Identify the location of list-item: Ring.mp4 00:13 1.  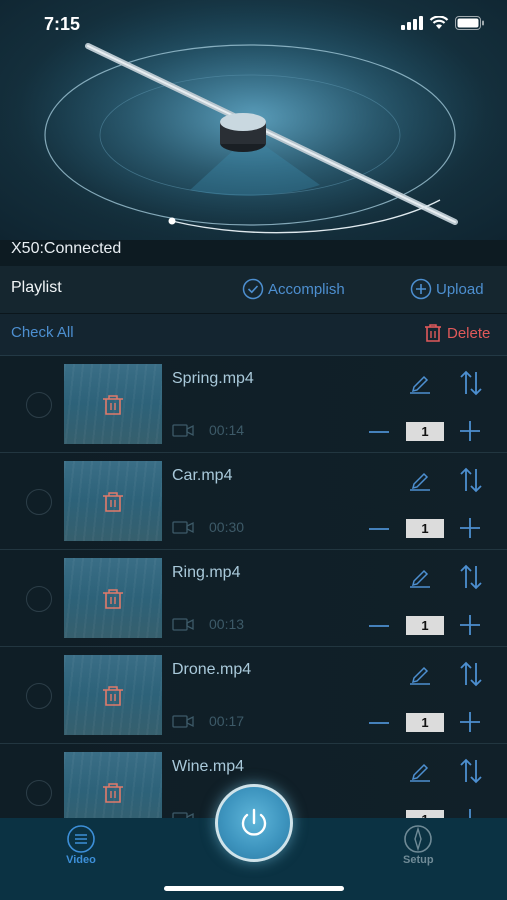
(253, 598).